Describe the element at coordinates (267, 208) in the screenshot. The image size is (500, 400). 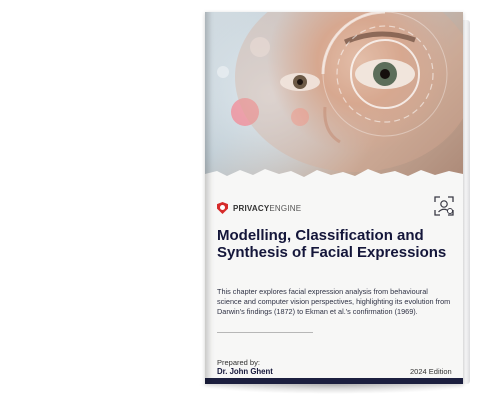
I see `brand-name: PRIVACYENGINE` at that location.